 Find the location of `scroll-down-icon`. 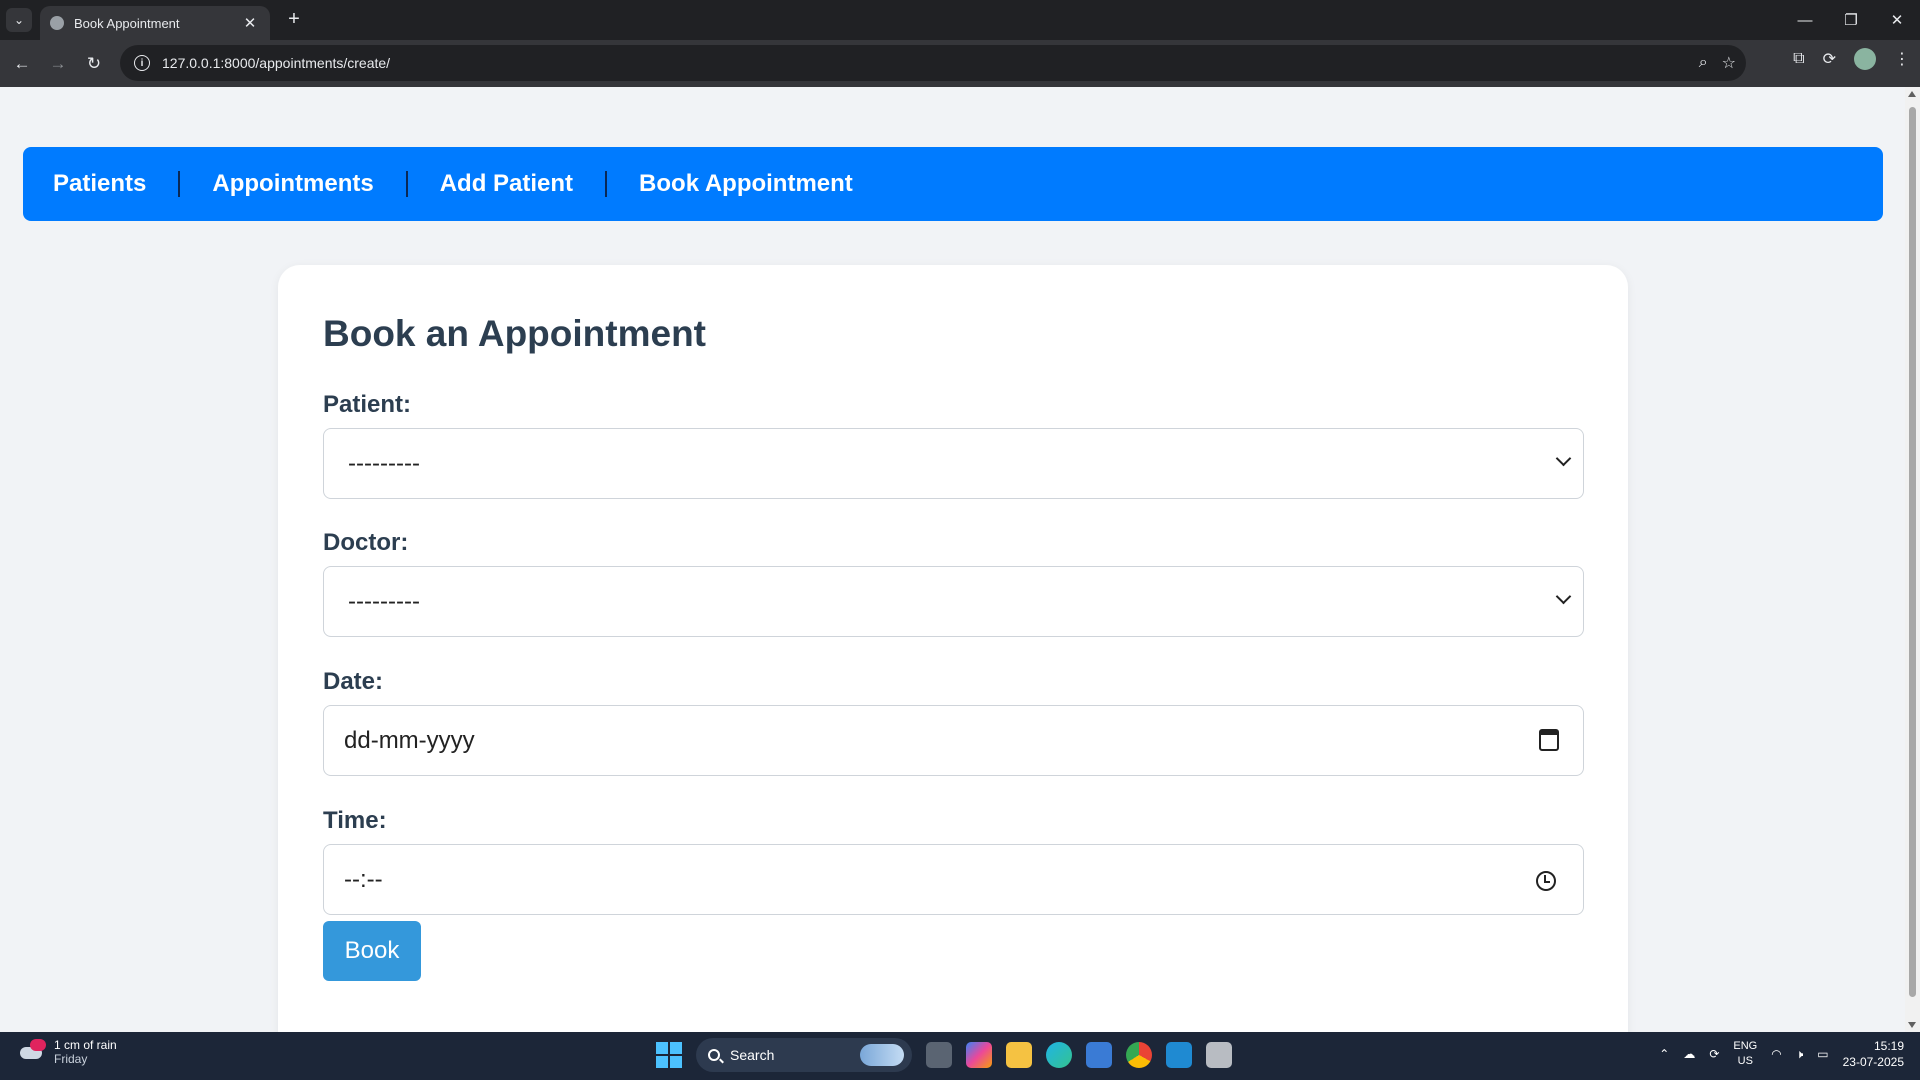

scroll-down-icon is located at coordinates (1912, 1025).